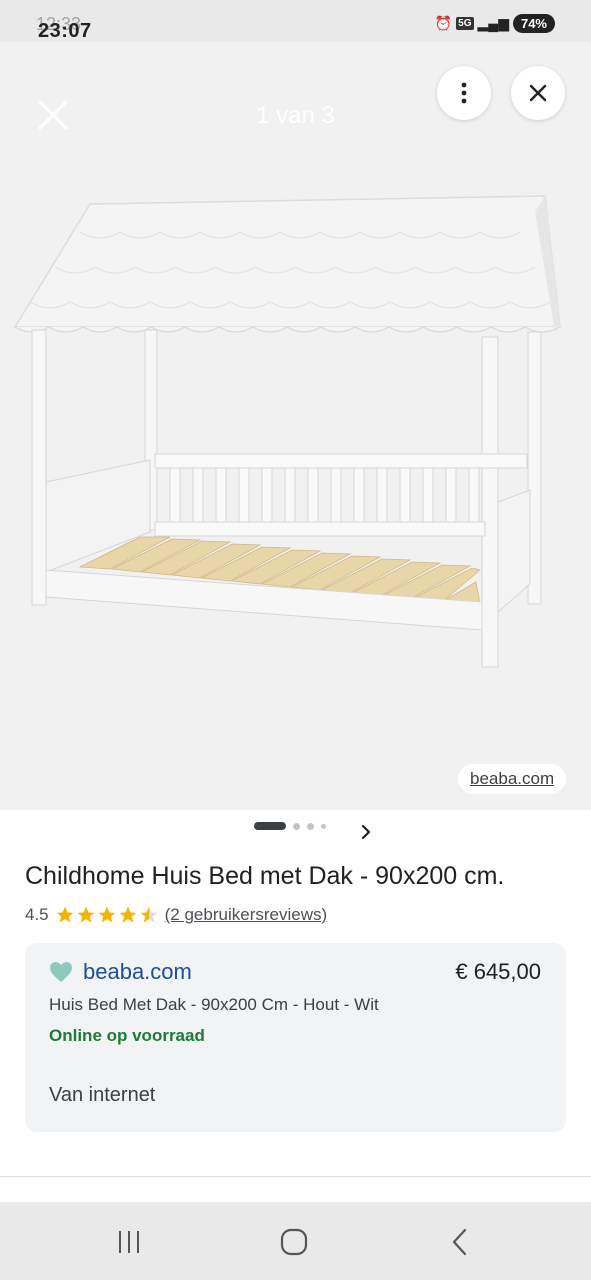  What do you see at coordinates (295, 1176) in the screenshot?
I see `divider` at bounding box center [295, 1176].